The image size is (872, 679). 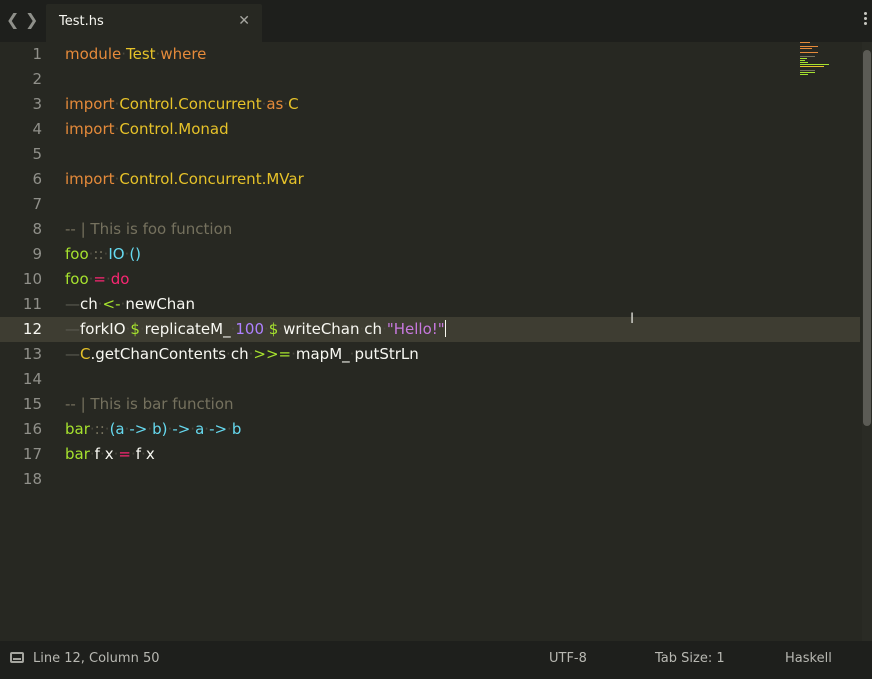 I want to click on encoding-selector: UTF-8, so click(x=568, y=658).